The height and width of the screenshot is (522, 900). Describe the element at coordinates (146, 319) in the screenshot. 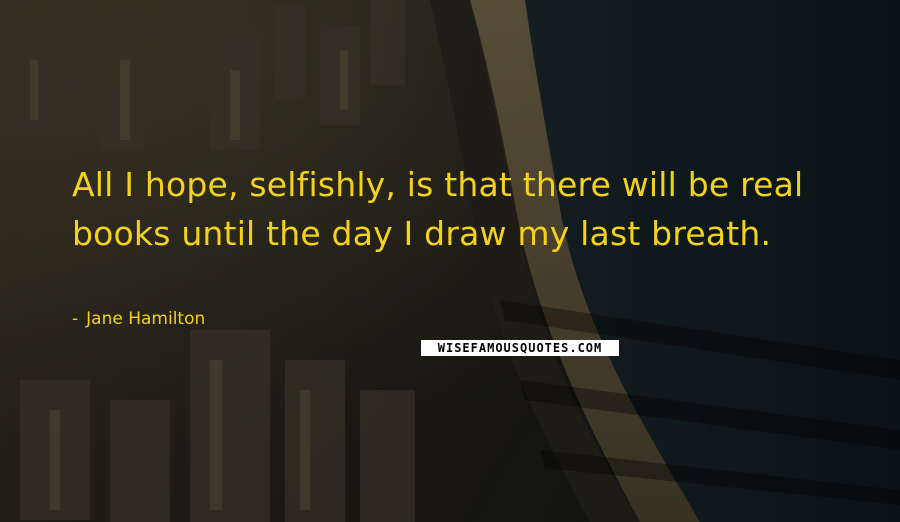

I see `author-name: Jane Hamilton` at that location.